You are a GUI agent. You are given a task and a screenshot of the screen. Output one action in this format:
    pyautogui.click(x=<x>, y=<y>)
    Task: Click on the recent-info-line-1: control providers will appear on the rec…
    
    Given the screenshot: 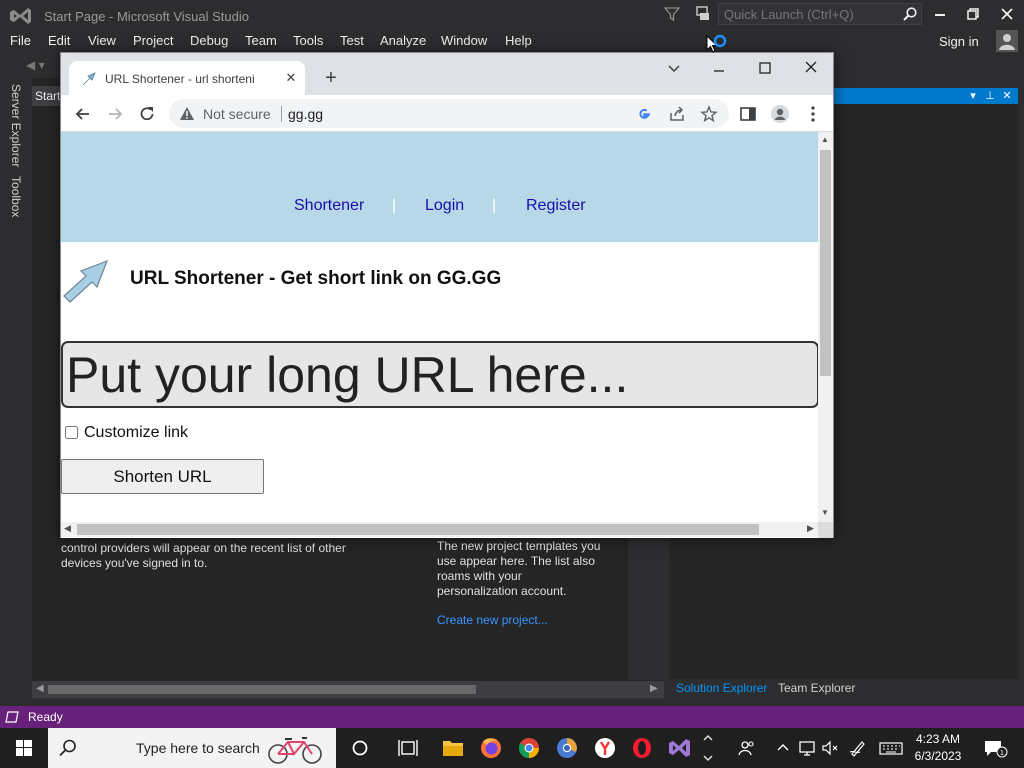 What is the action you would take?
    pyautogui.click(x=203, y=548)
    